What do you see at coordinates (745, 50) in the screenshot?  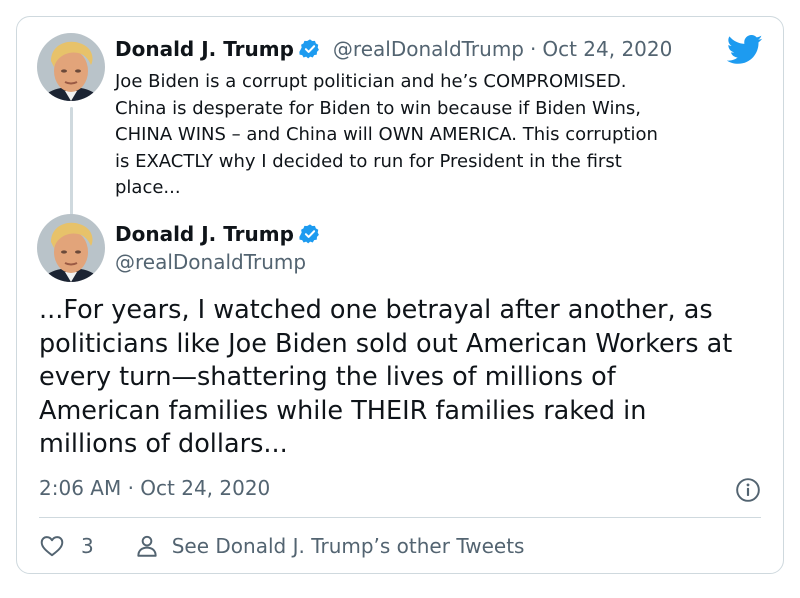 I see `twitter-bird-icon` at bounding box center [745, 50].